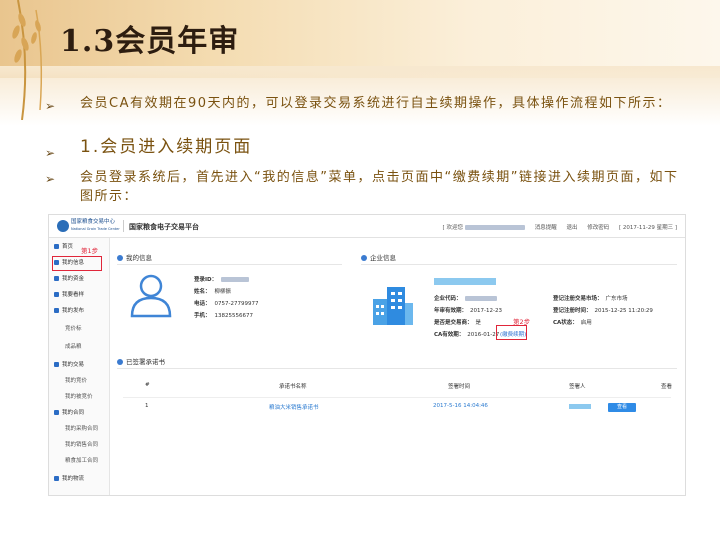 This screenshot has width=720, height=540. Describe the element at coordinates (147, 385) in the screenshot. I see `col-index: #` at that location.